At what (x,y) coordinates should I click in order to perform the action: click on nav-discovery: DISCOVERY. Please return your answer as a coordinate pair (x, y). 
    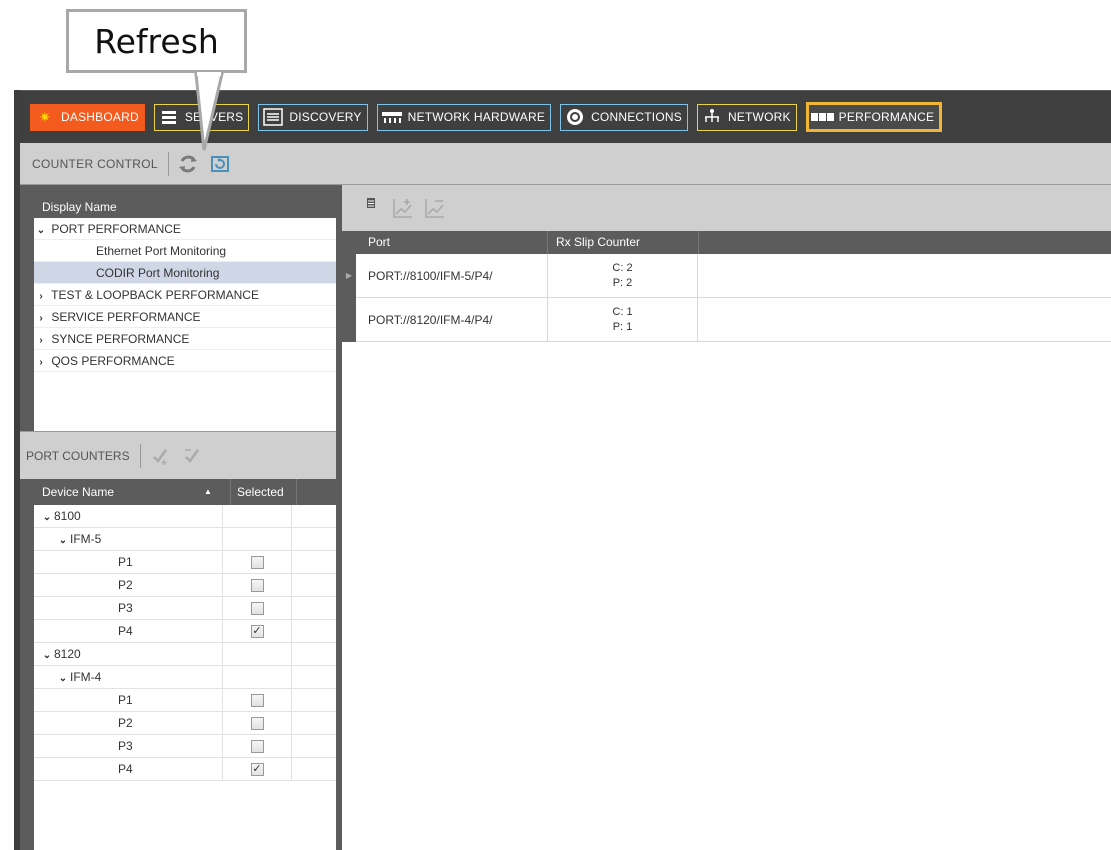
    Looking at the image, I should click on (313, 117).